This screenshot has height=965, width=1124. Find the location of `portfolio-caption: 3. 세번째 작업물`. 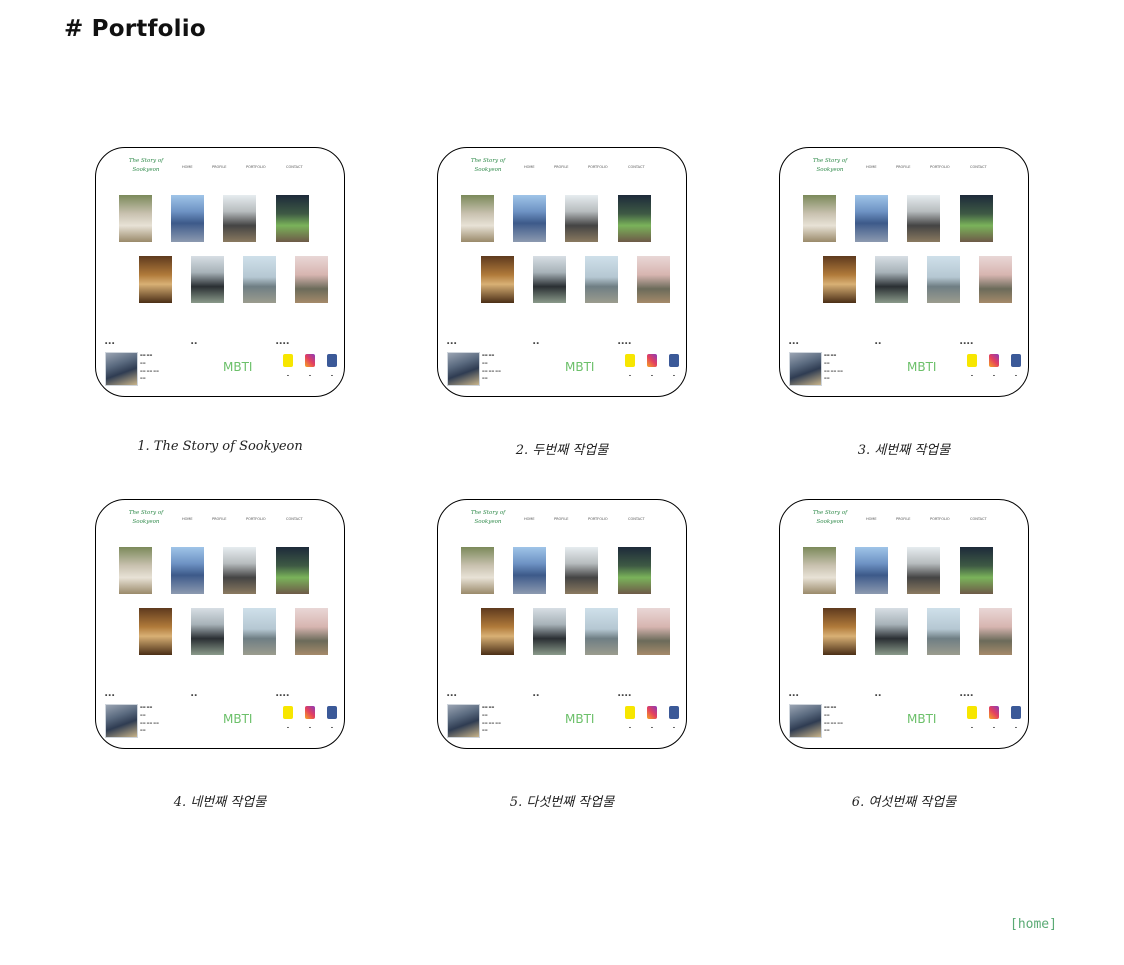

portfolio-caption: 3. 세번째 작업물 is located at coordinates (904, 448).